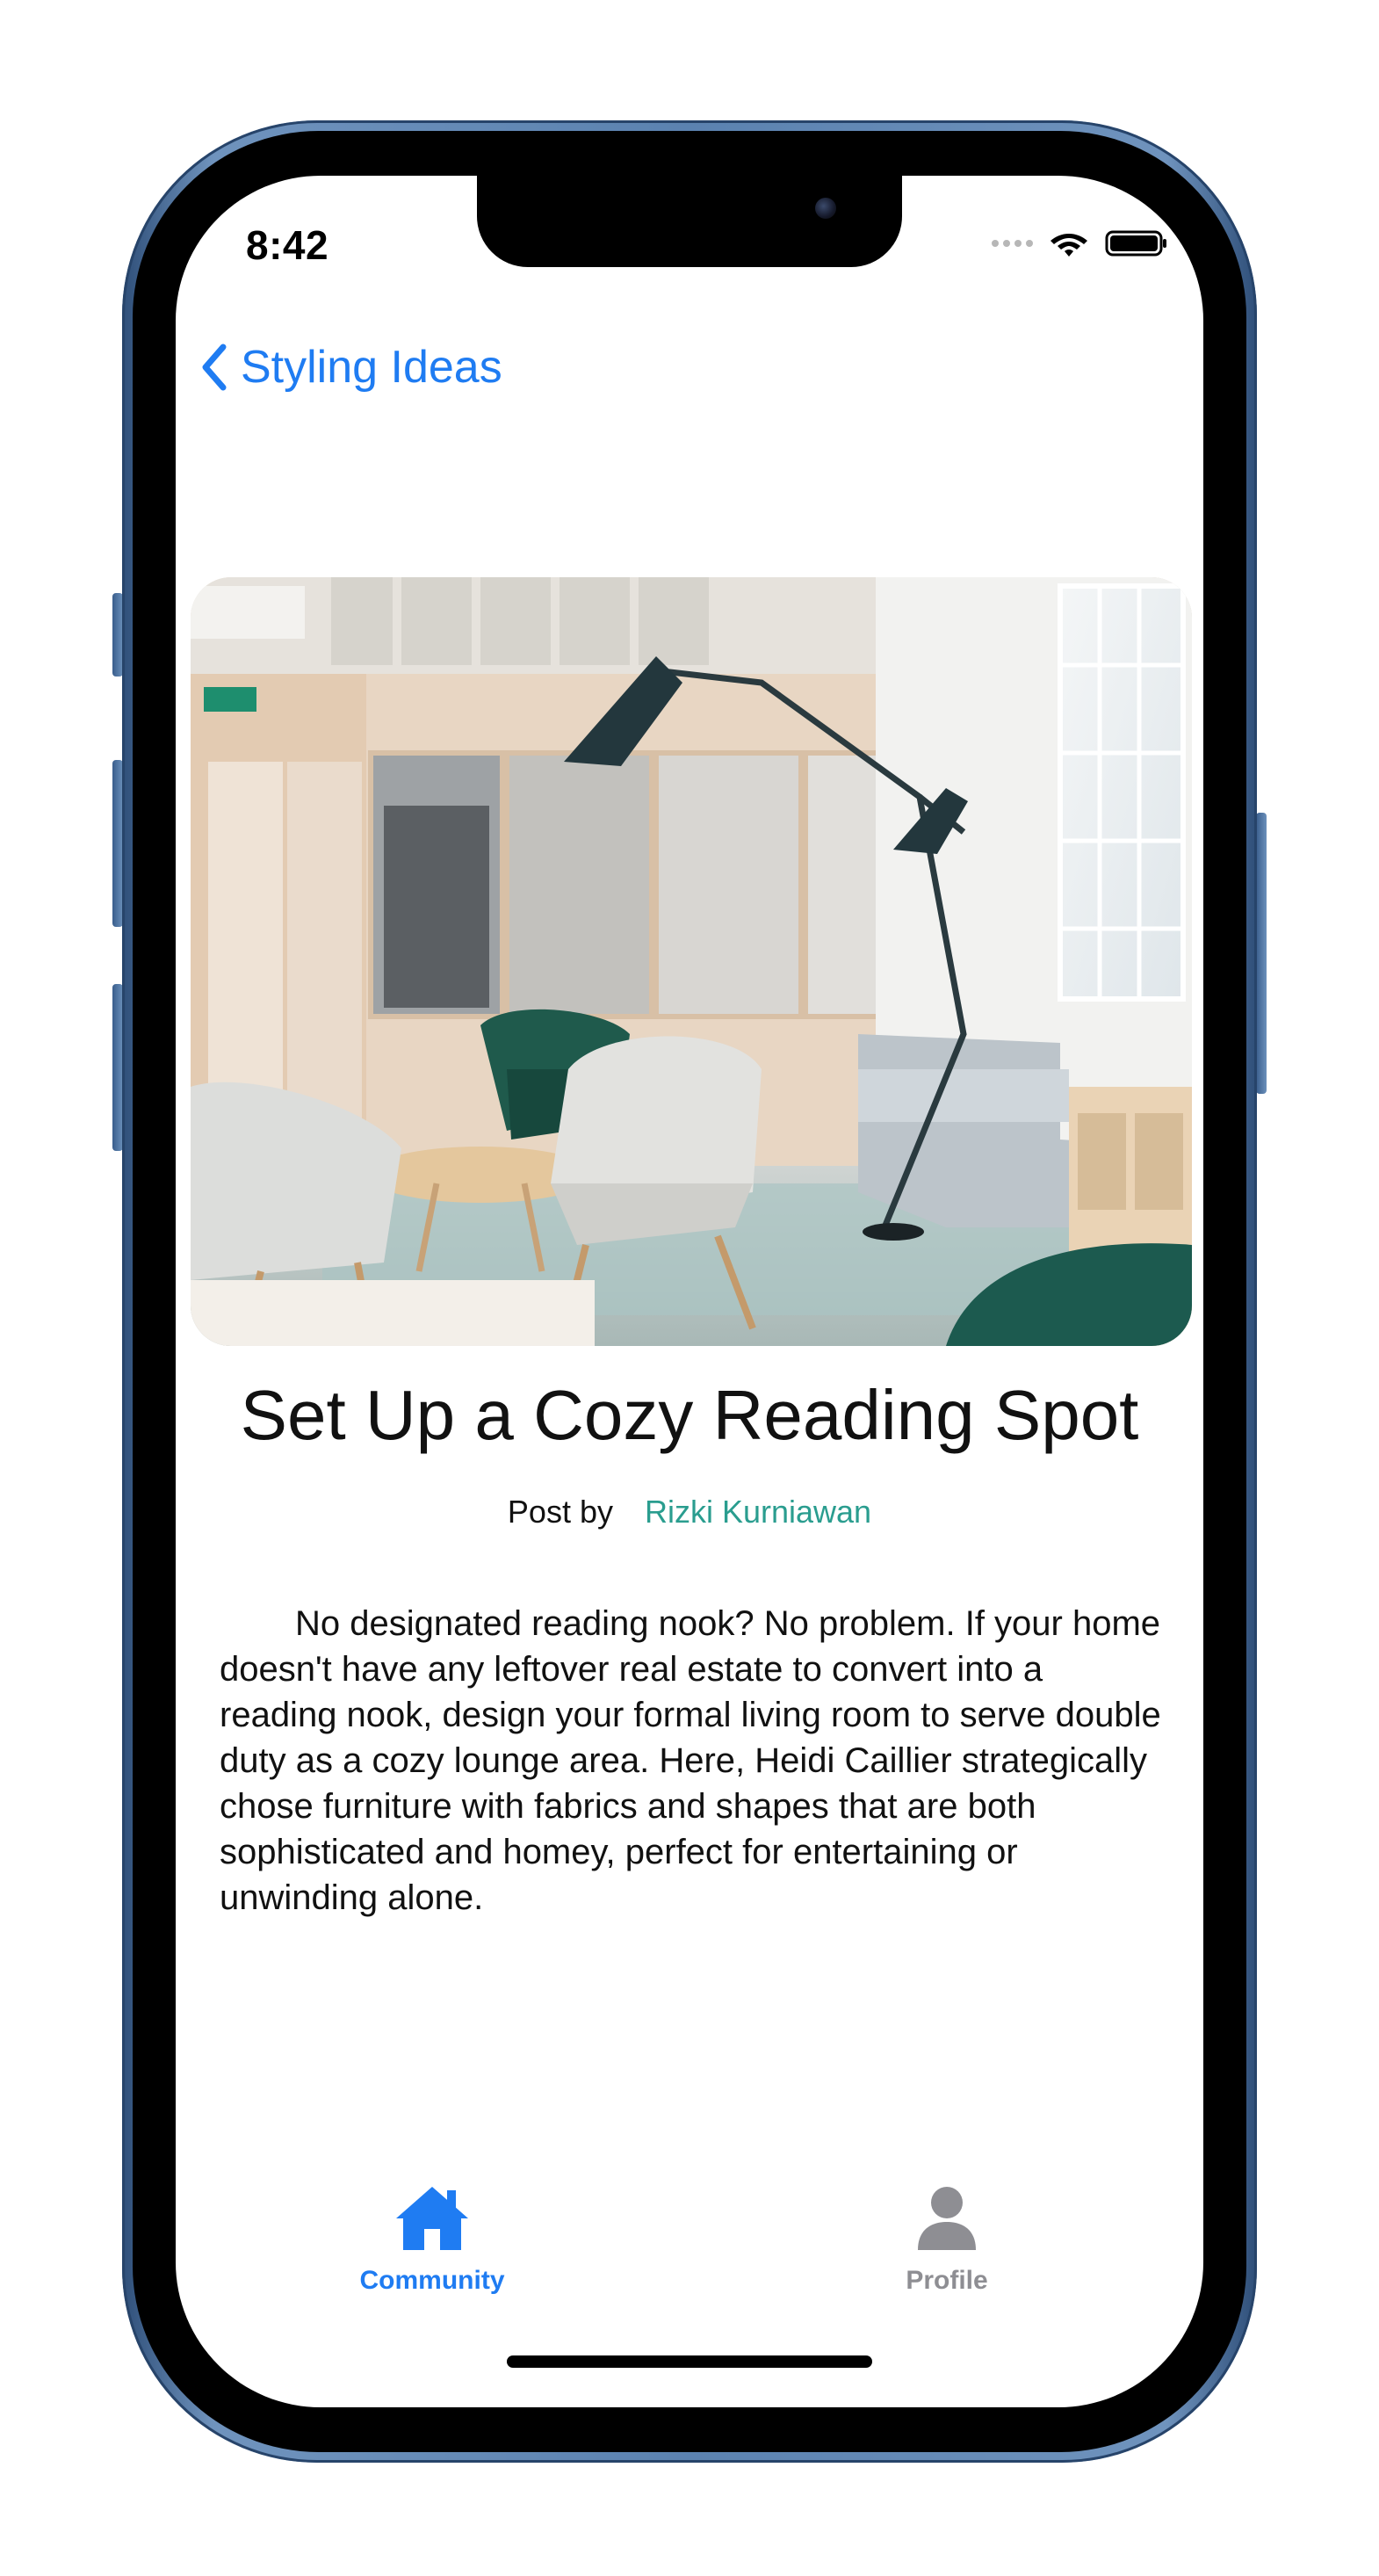 This screenshot has width=1379, height=2576. Describe the element at coordinates (758, 1512) in the screenshot. I see `author-link: Rizki Kurniawan` at that location.